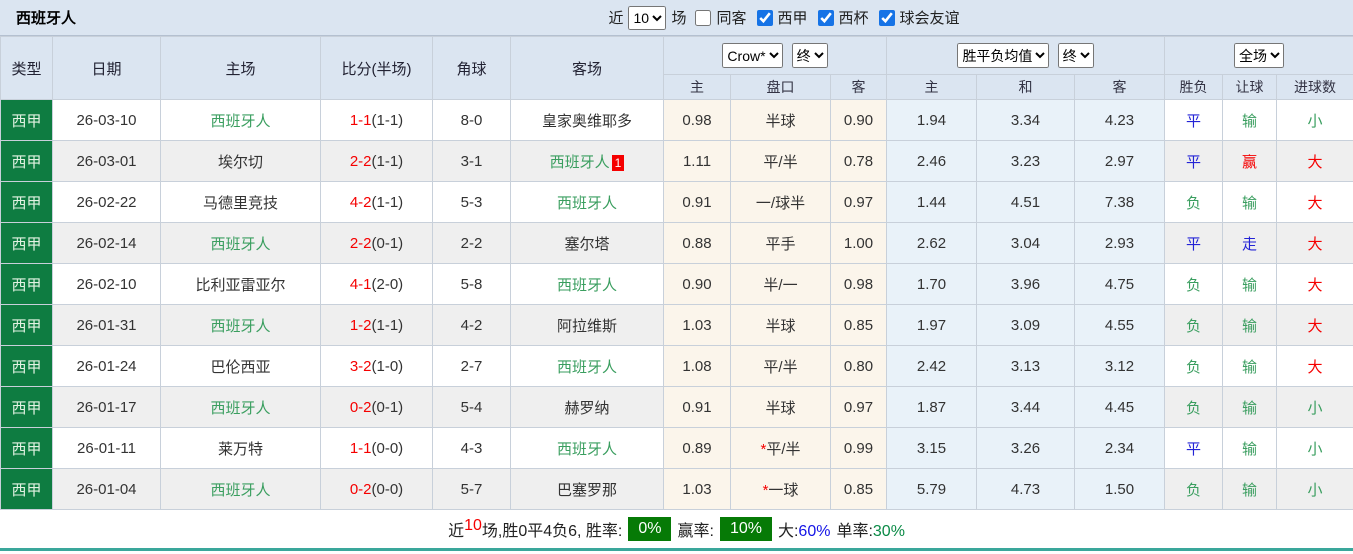  I want to click on subheader-odds-away: 客, so click(1120, 87).